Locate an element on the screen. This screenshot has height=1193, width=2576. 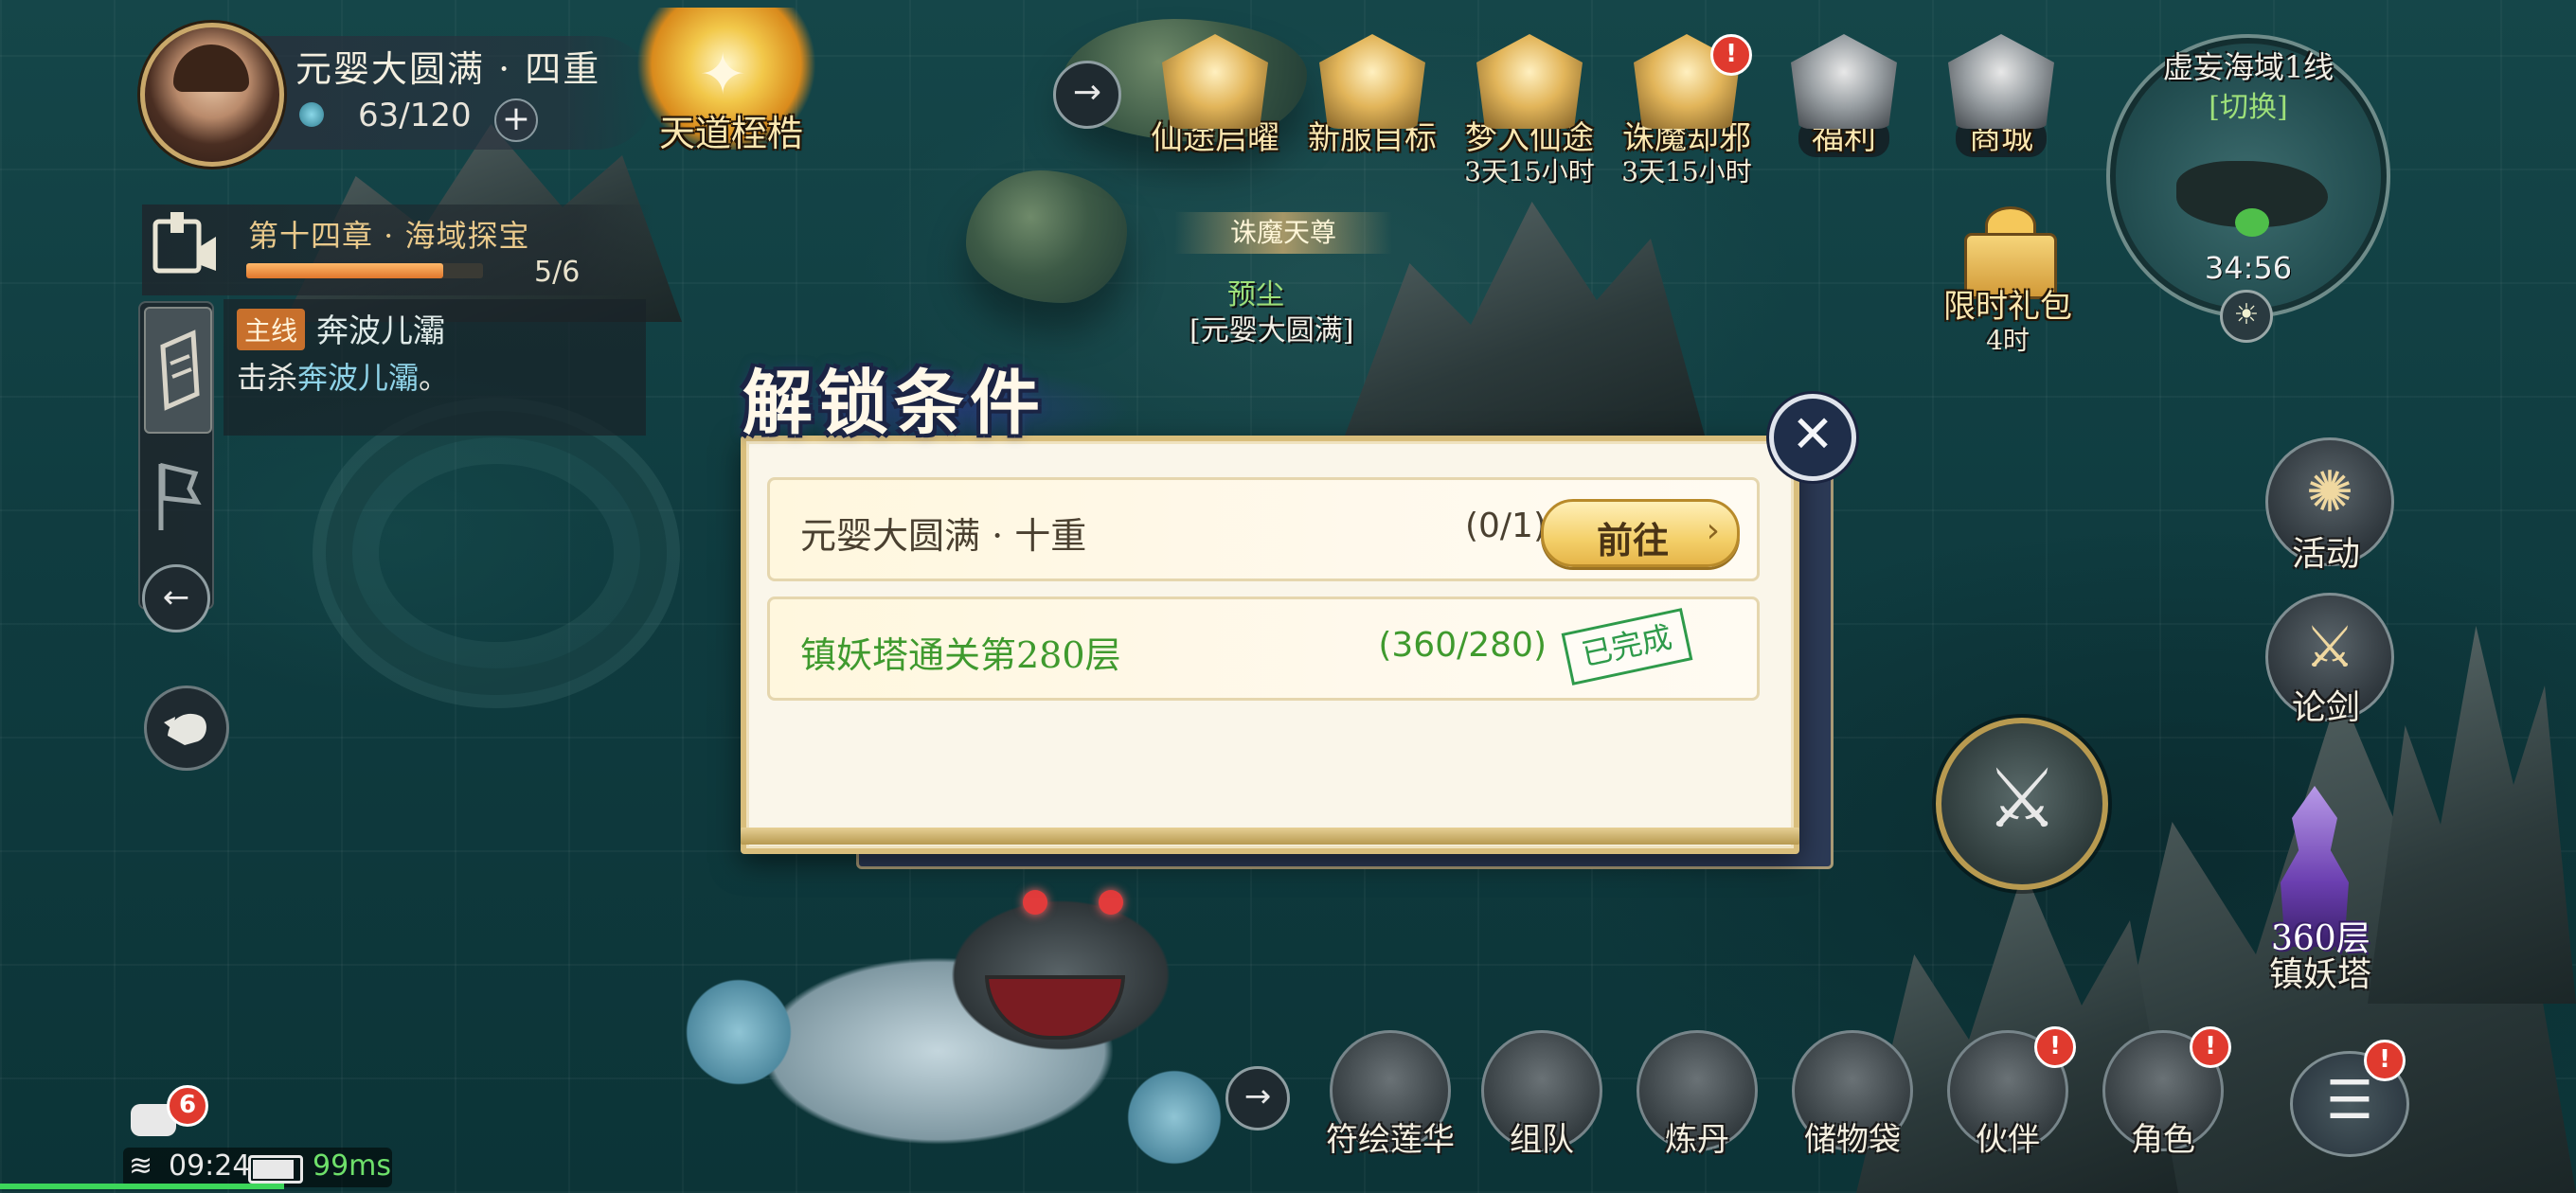
goto-button-label: 前往 is located at coordinates (1633, 540).